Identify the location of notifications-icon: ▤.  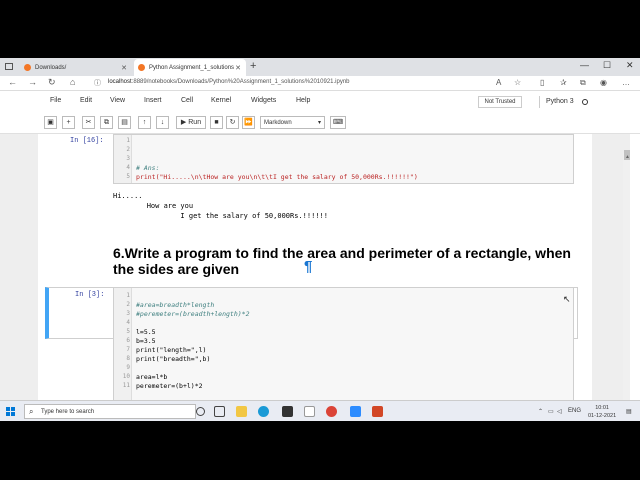
(629, 411).